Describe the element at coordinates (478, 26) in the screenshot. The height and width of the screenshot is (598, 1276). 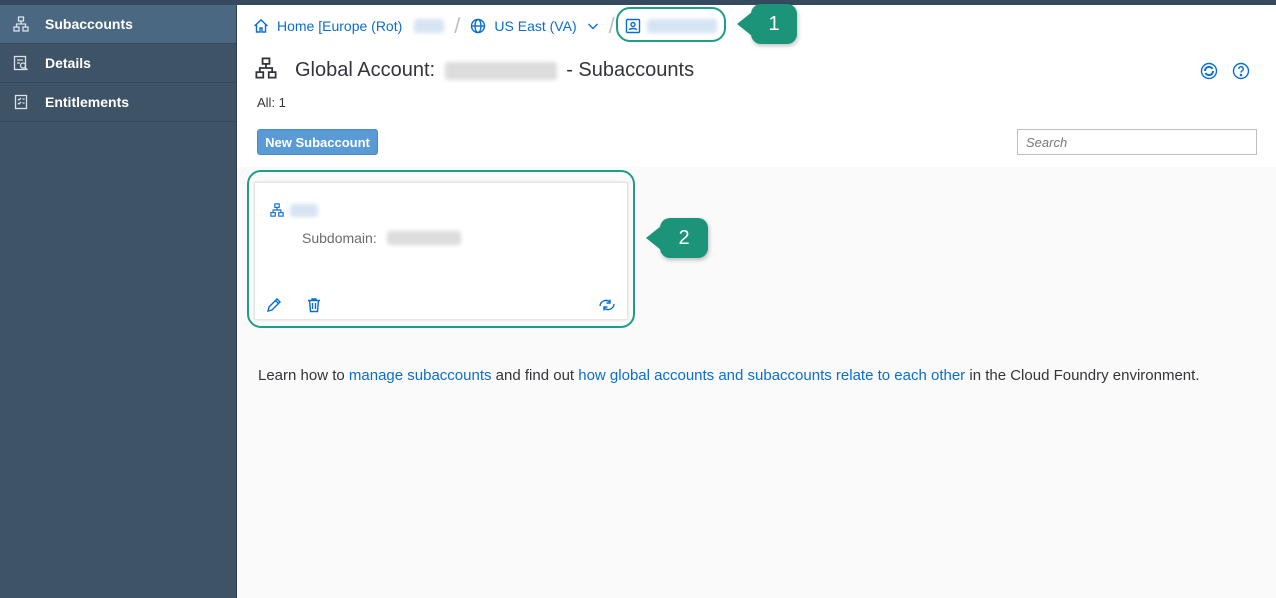
I see `globe-icon` at that location.